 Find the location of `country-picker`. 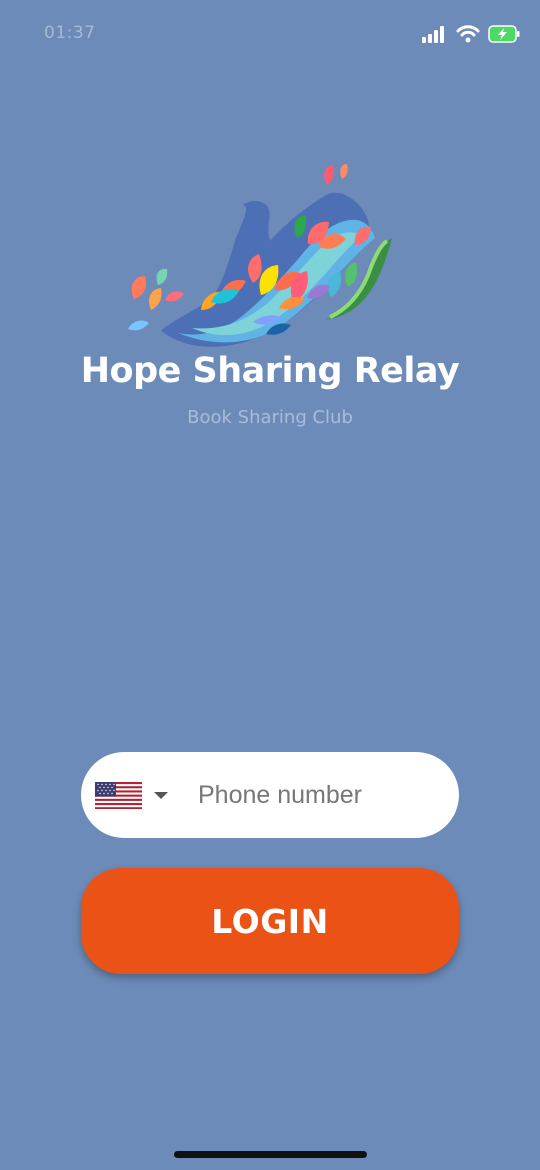

country-picker is located at coordinates (135, 795).